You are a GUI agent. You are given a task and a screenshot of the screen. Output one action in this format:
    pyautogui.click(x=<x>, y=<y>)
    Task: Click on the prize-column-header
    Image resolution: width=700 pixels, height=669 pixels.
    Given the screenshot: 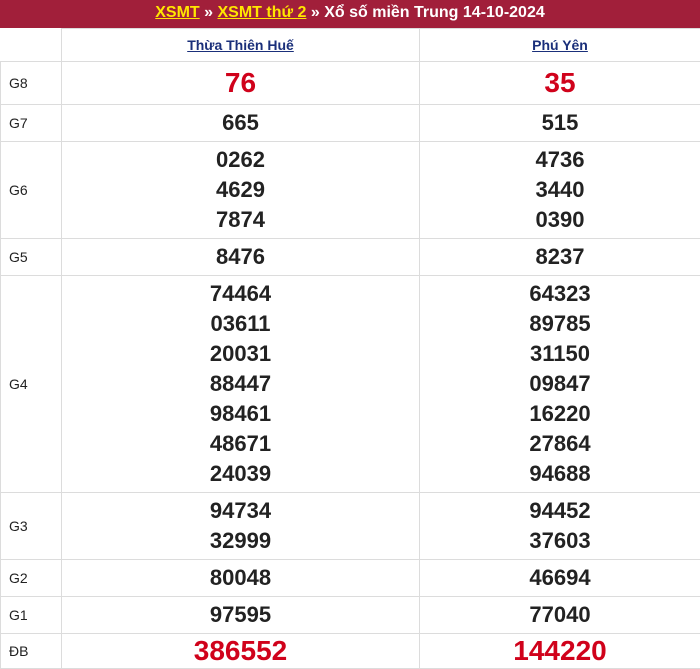 What is the action you would take?
    pyautogui.click(x=31, y=45)
    